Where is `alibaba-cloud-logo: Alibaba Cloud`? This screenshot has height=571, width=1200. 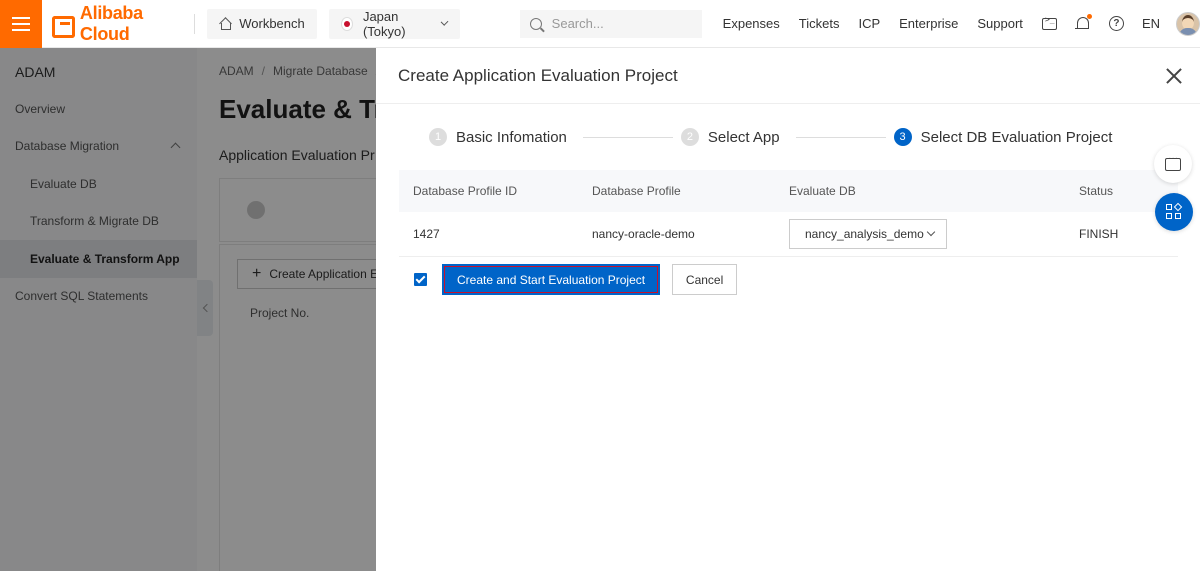 alibaba-cloud-logo: Alibaba Cloud is located at coordinates (117, 24).